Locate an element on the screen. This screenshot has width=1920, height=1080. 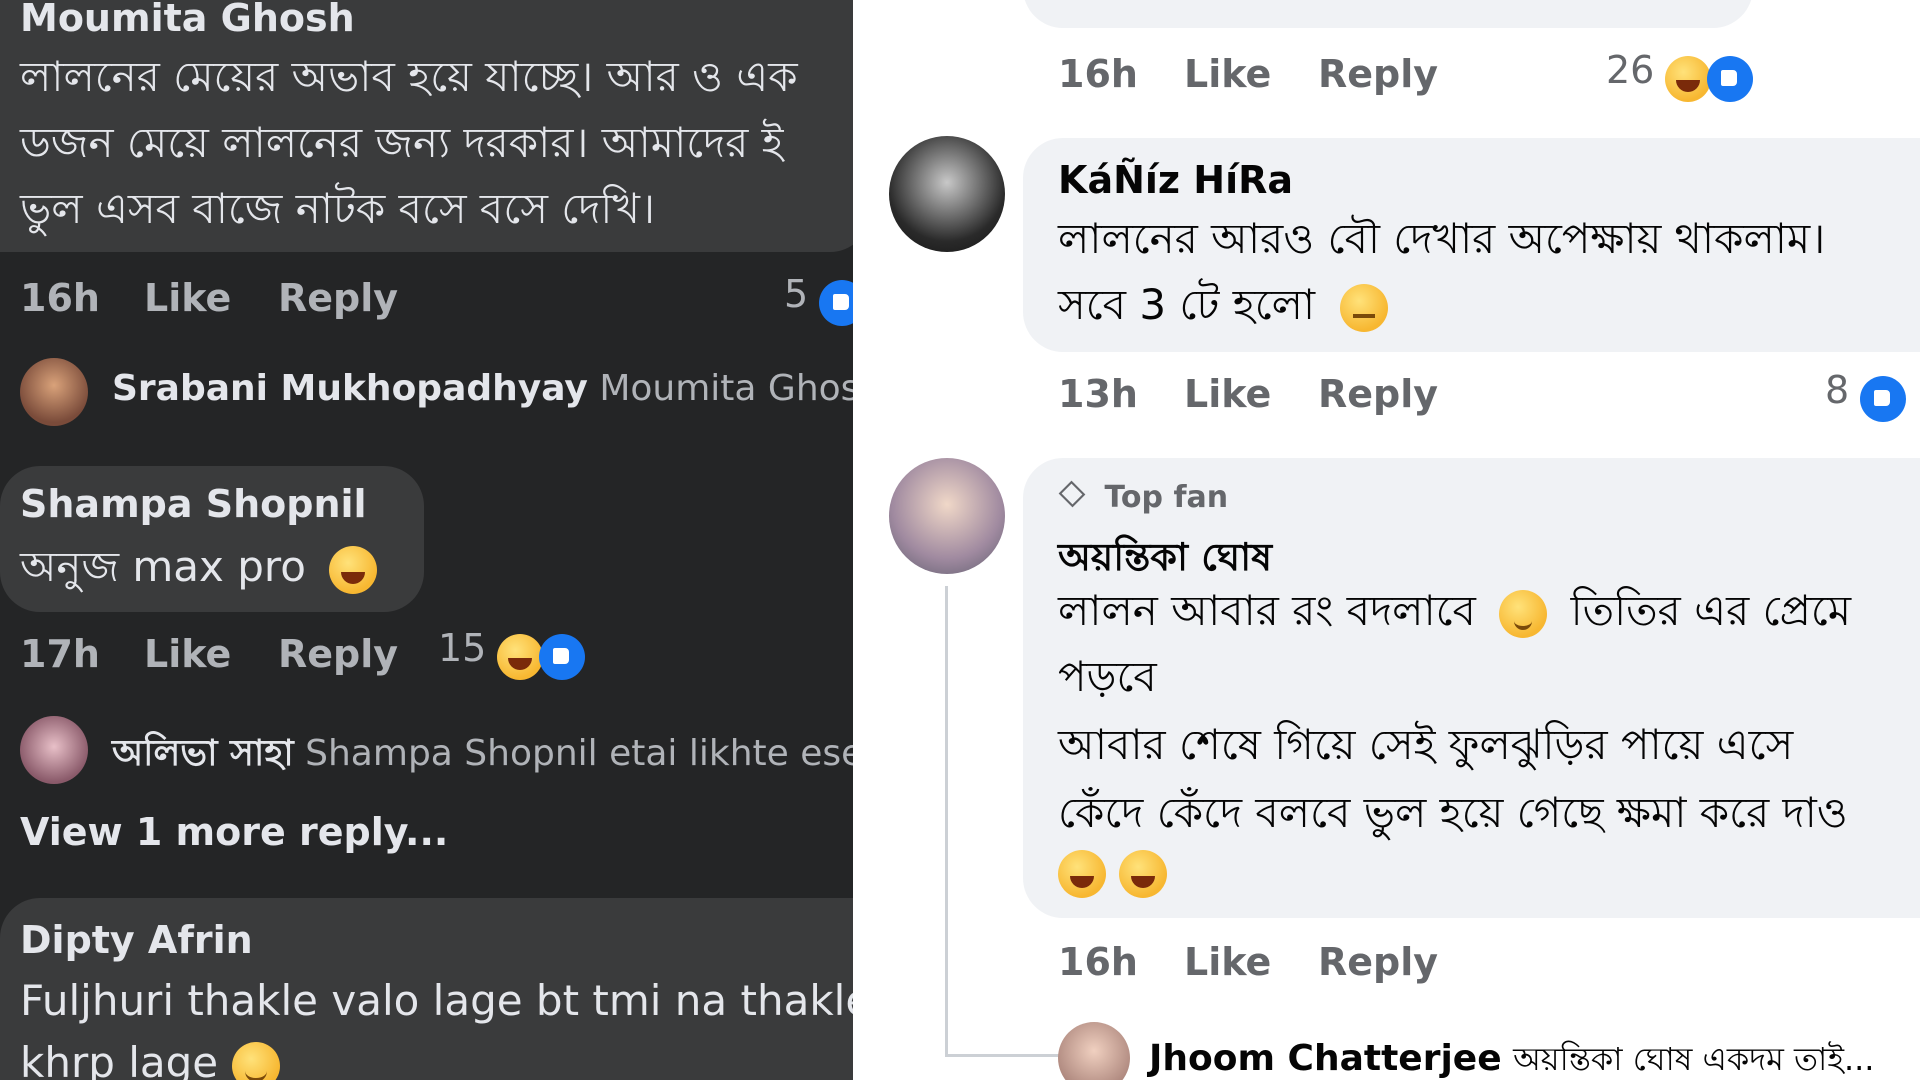
comment-text: অনুজ max pro is located at coordinates (199, 567).